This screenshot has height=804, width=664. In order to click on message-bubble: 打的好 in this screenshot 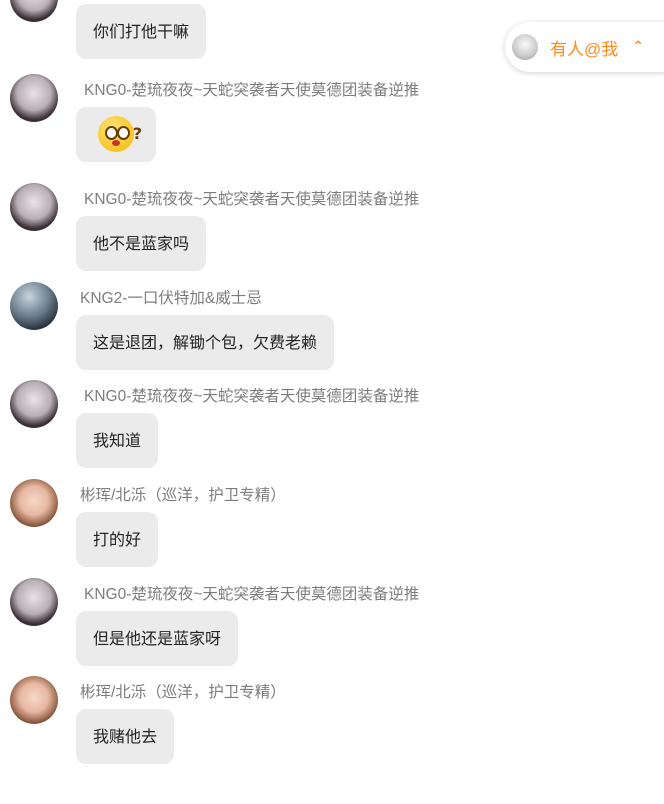, I will do `click(117, 539)`.